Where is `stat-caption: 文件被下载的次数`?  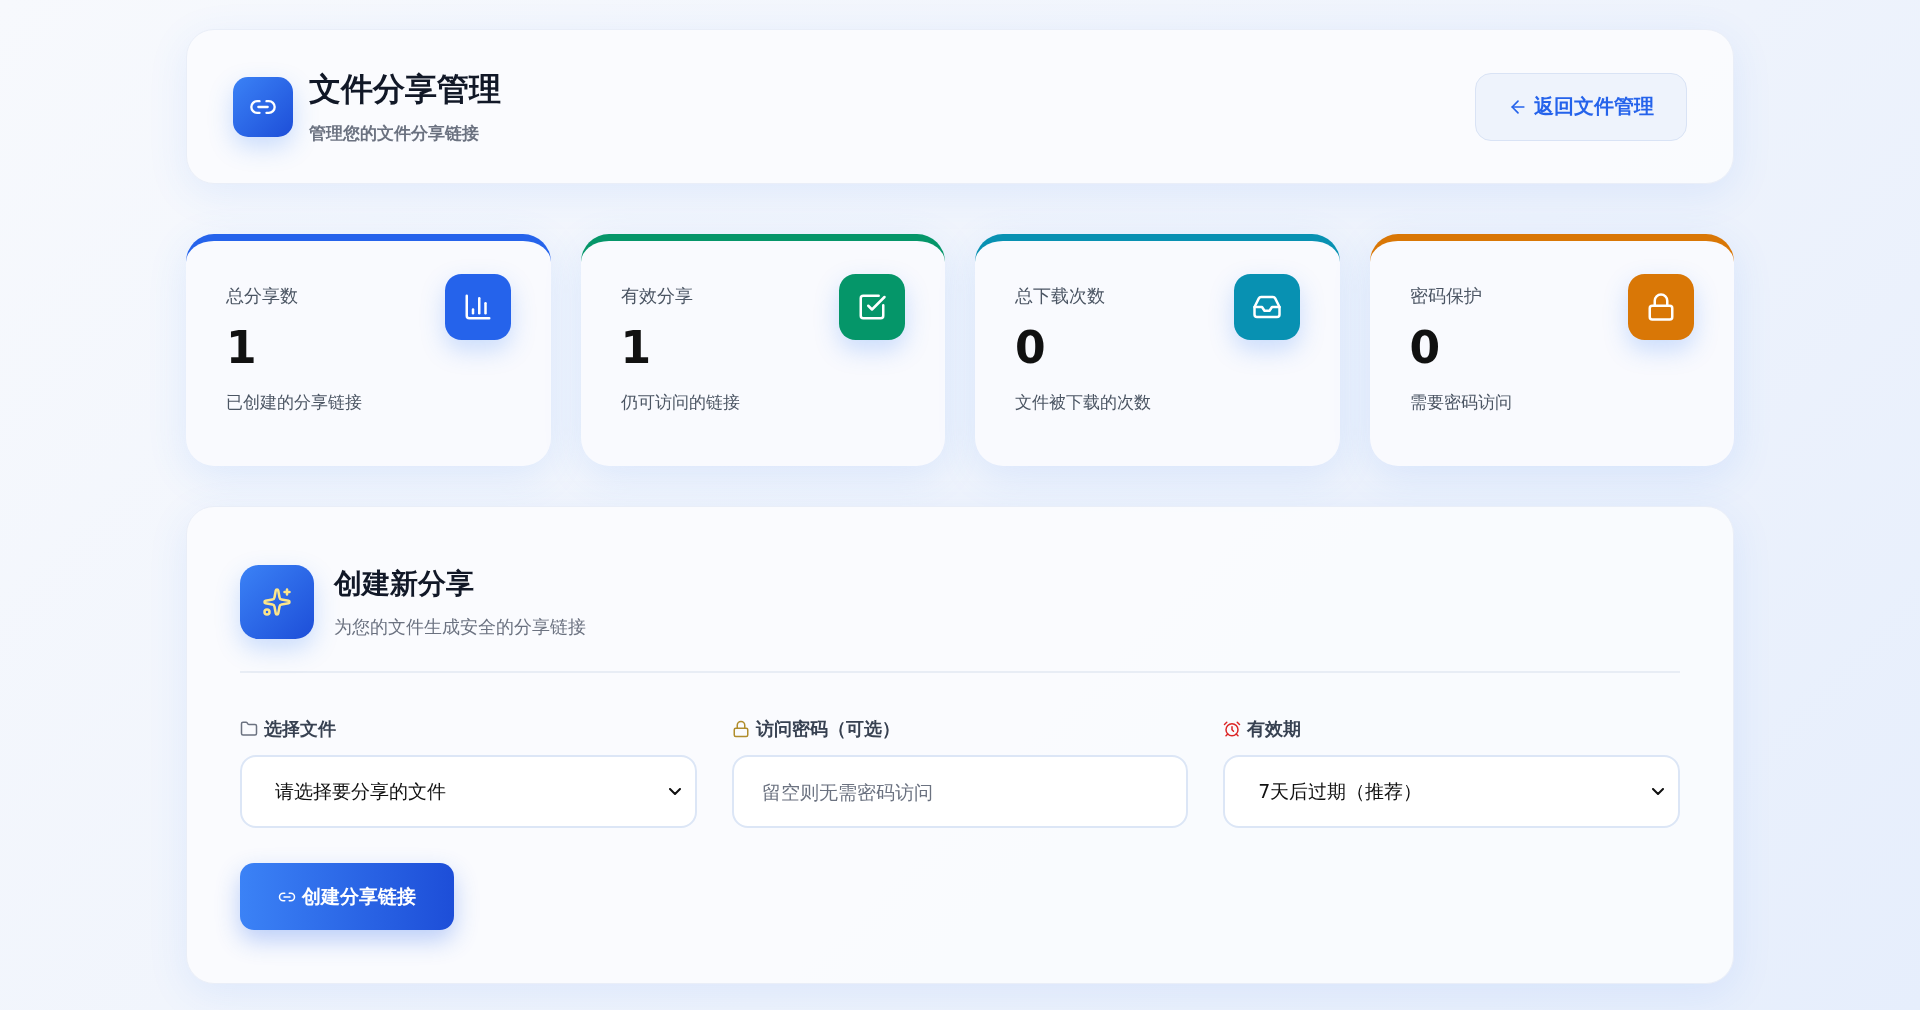 stat-caption: 文件被下载的次数 is located at coordinates (1083, 402).